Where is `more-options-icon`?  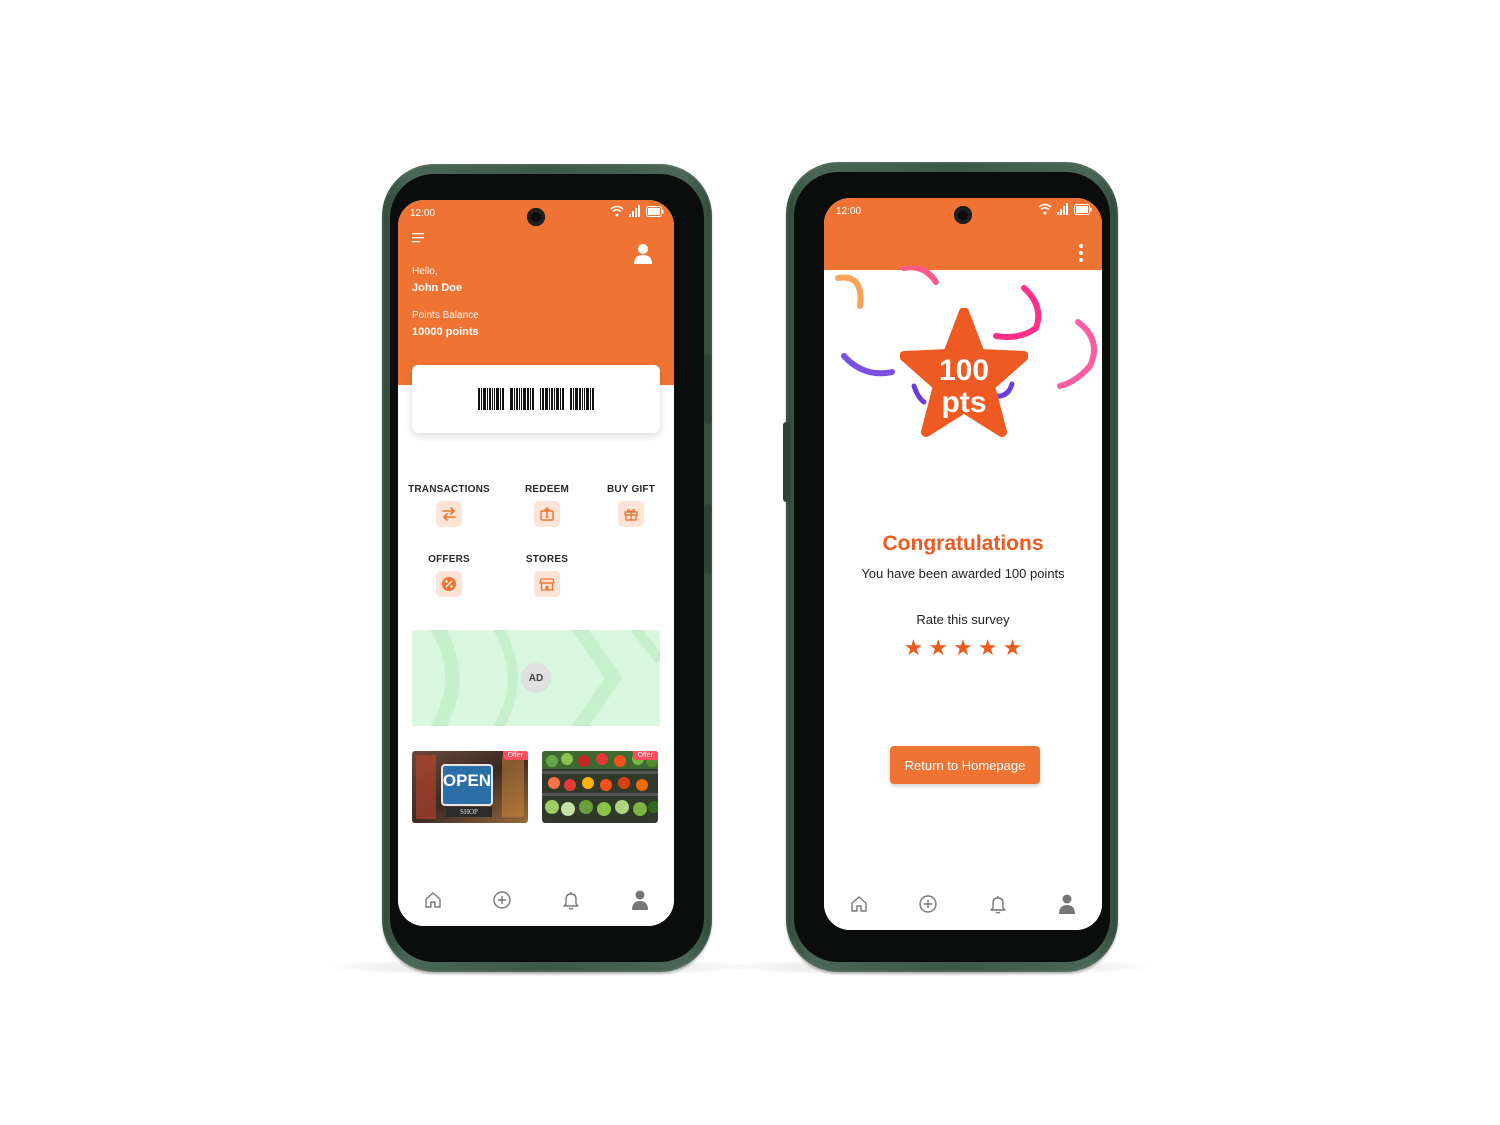 more-options-icon is located at coordinates (1081, 254).